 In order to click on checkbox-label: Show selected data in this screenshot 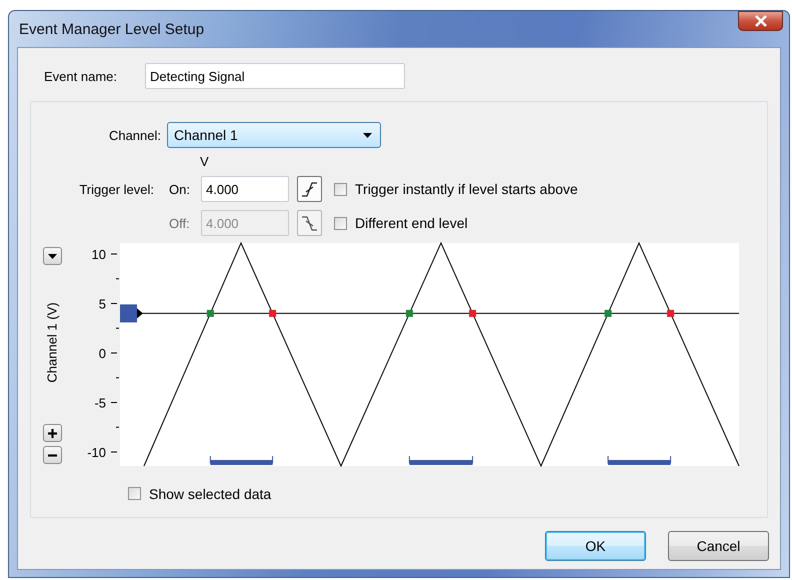, I will do `click(210, 494)`.